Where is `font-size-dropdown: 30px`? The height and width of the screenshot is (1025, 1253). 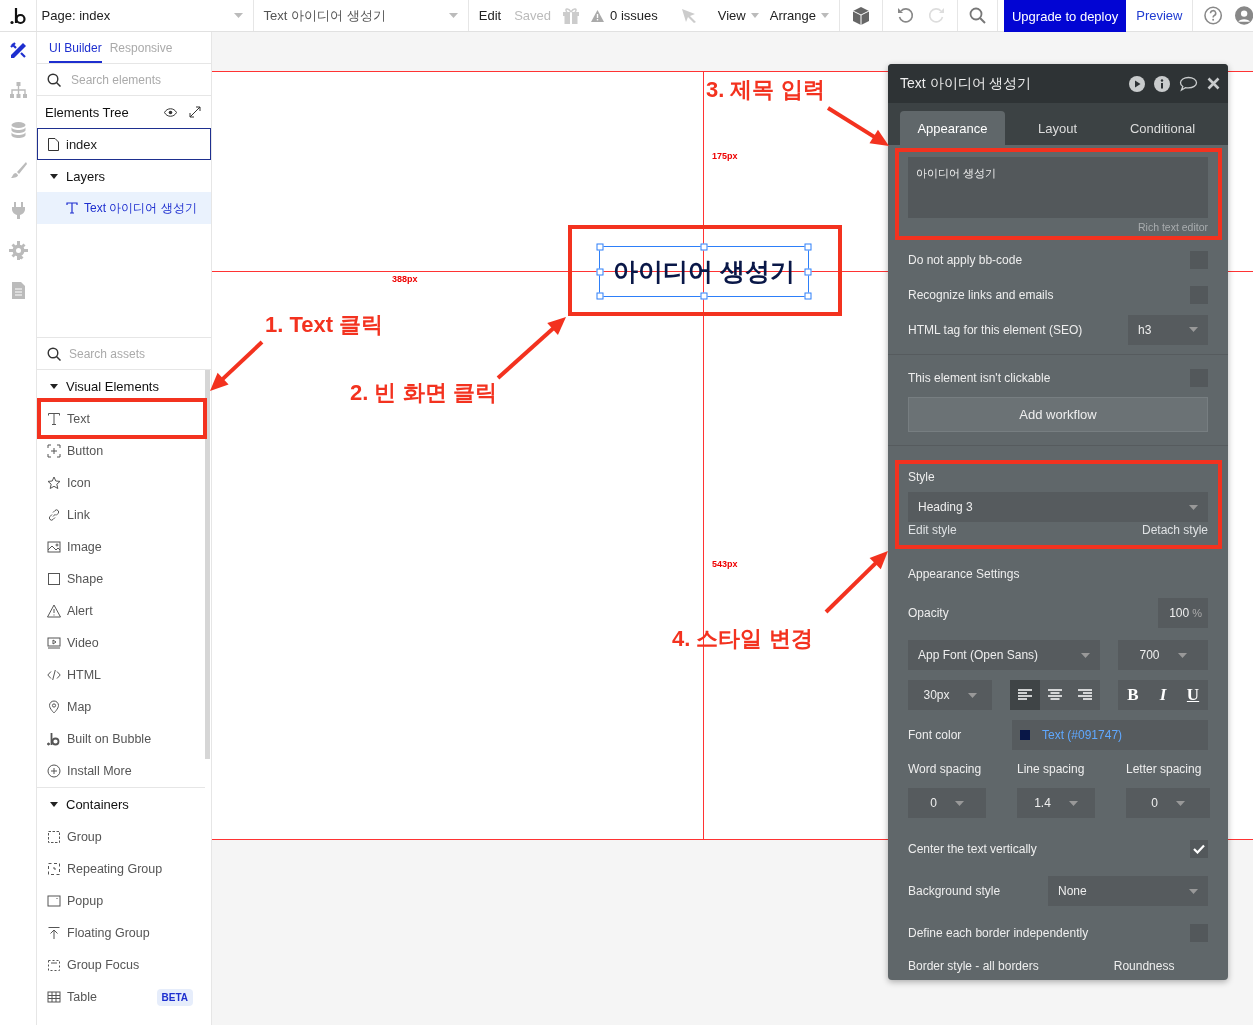 font-size-dropdown: 30px is located at coordinates (950, 695).